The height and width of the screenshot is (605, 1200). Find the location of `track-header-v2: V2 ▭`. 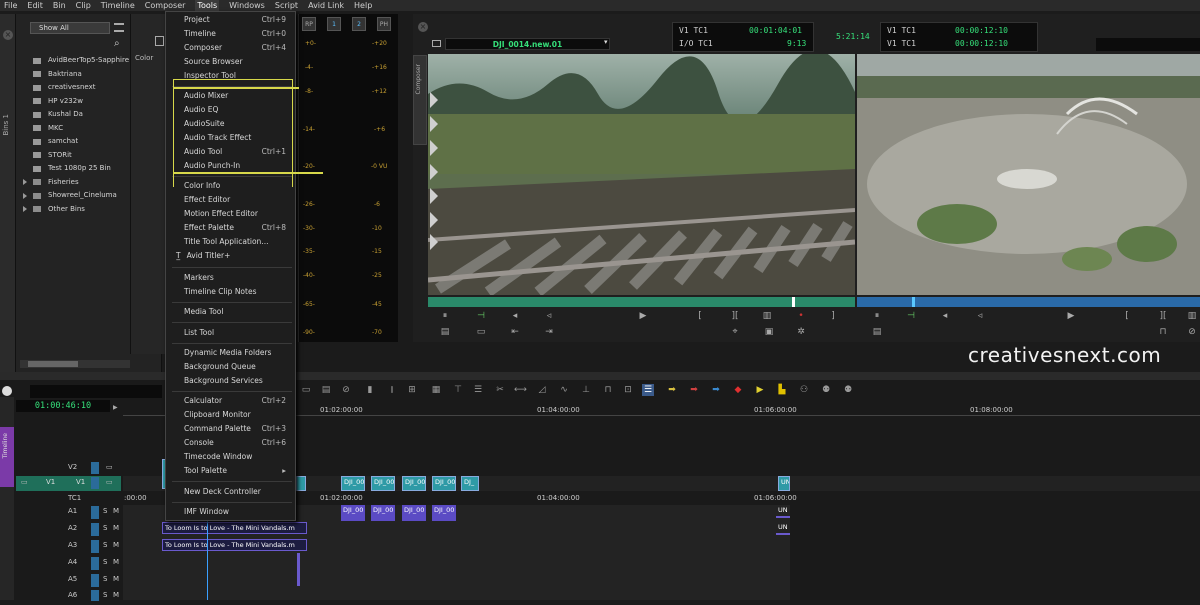

track-header-v2: V2 ▭ is located at coordinates (68, 469).